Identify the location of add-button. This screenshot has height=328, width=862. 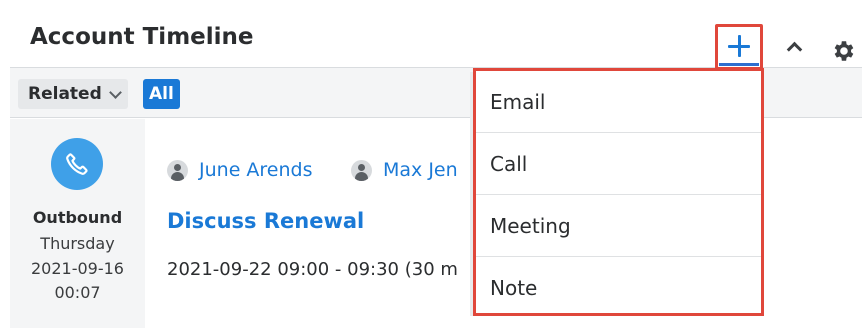
(739, 47).